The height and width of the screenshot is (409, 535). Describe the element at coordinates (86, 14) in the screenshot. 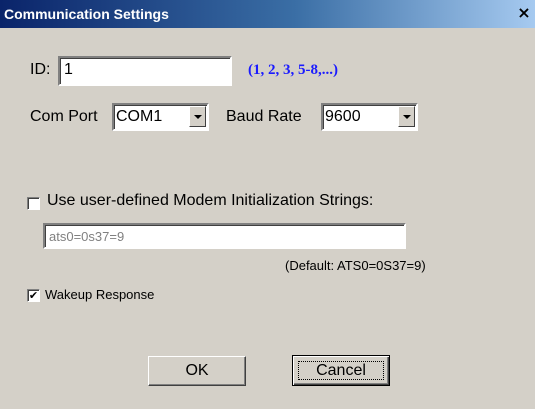

I see `window-title: Communication Settings` at that location.